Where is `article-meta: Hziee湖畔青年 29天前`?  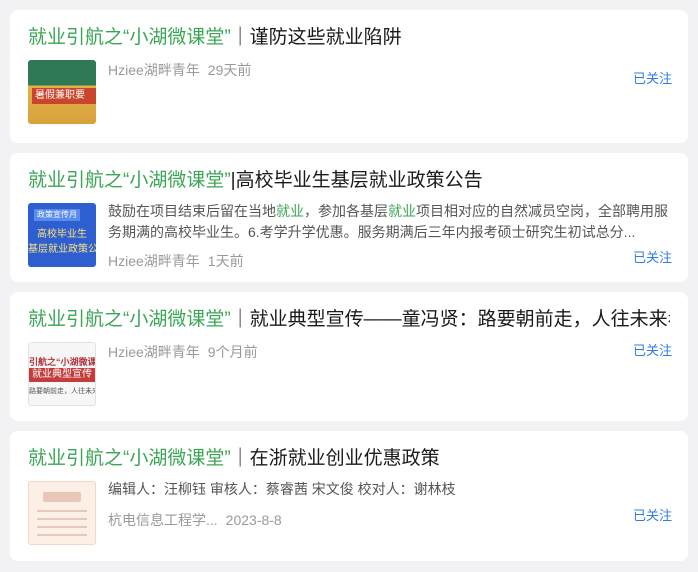
article-meta: Hziee湖畔青年 29天前 is located at coordinates (389, 70).